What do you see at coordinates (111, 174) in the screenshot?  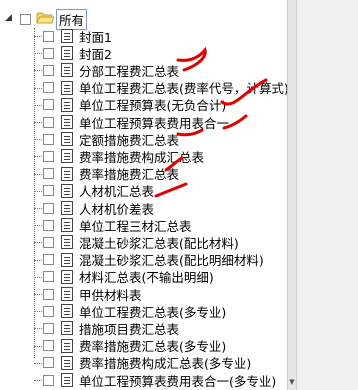 I see `report-item: 费率措施费汇总表` at bounding box center [111, 174].